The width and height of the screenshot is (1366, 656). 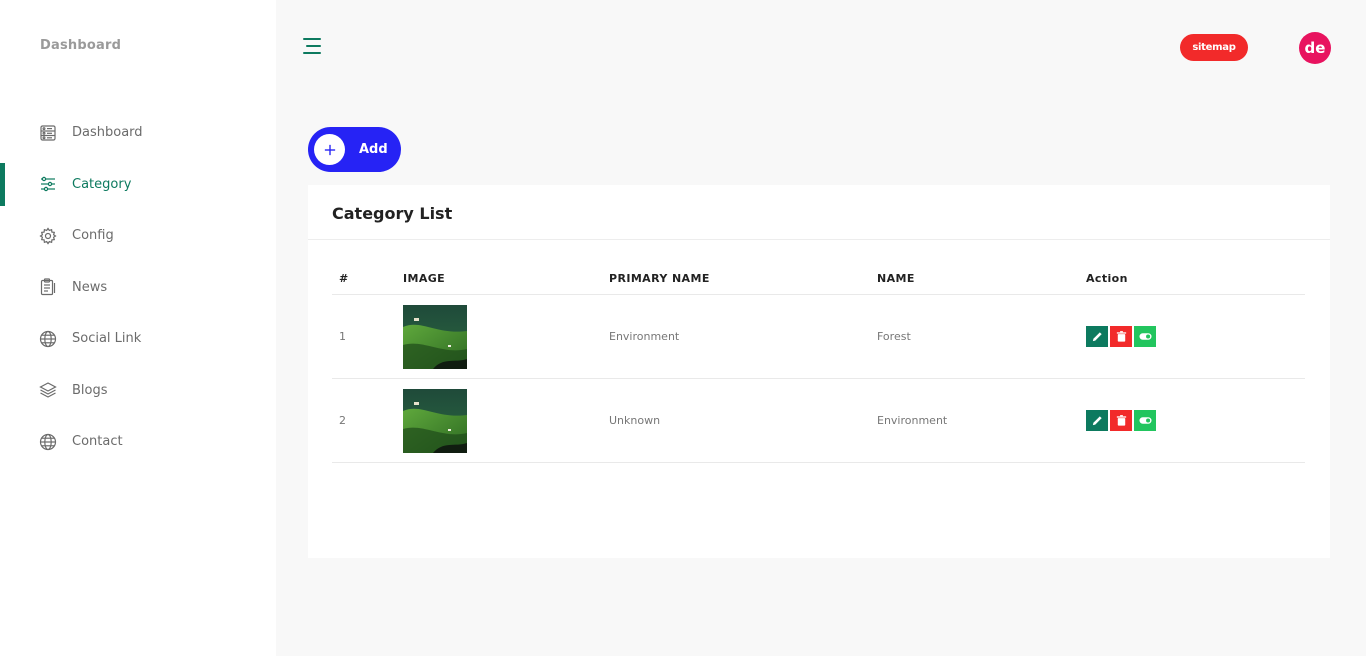 I want to click on clipboard-icon, so click(x=48, y=287).